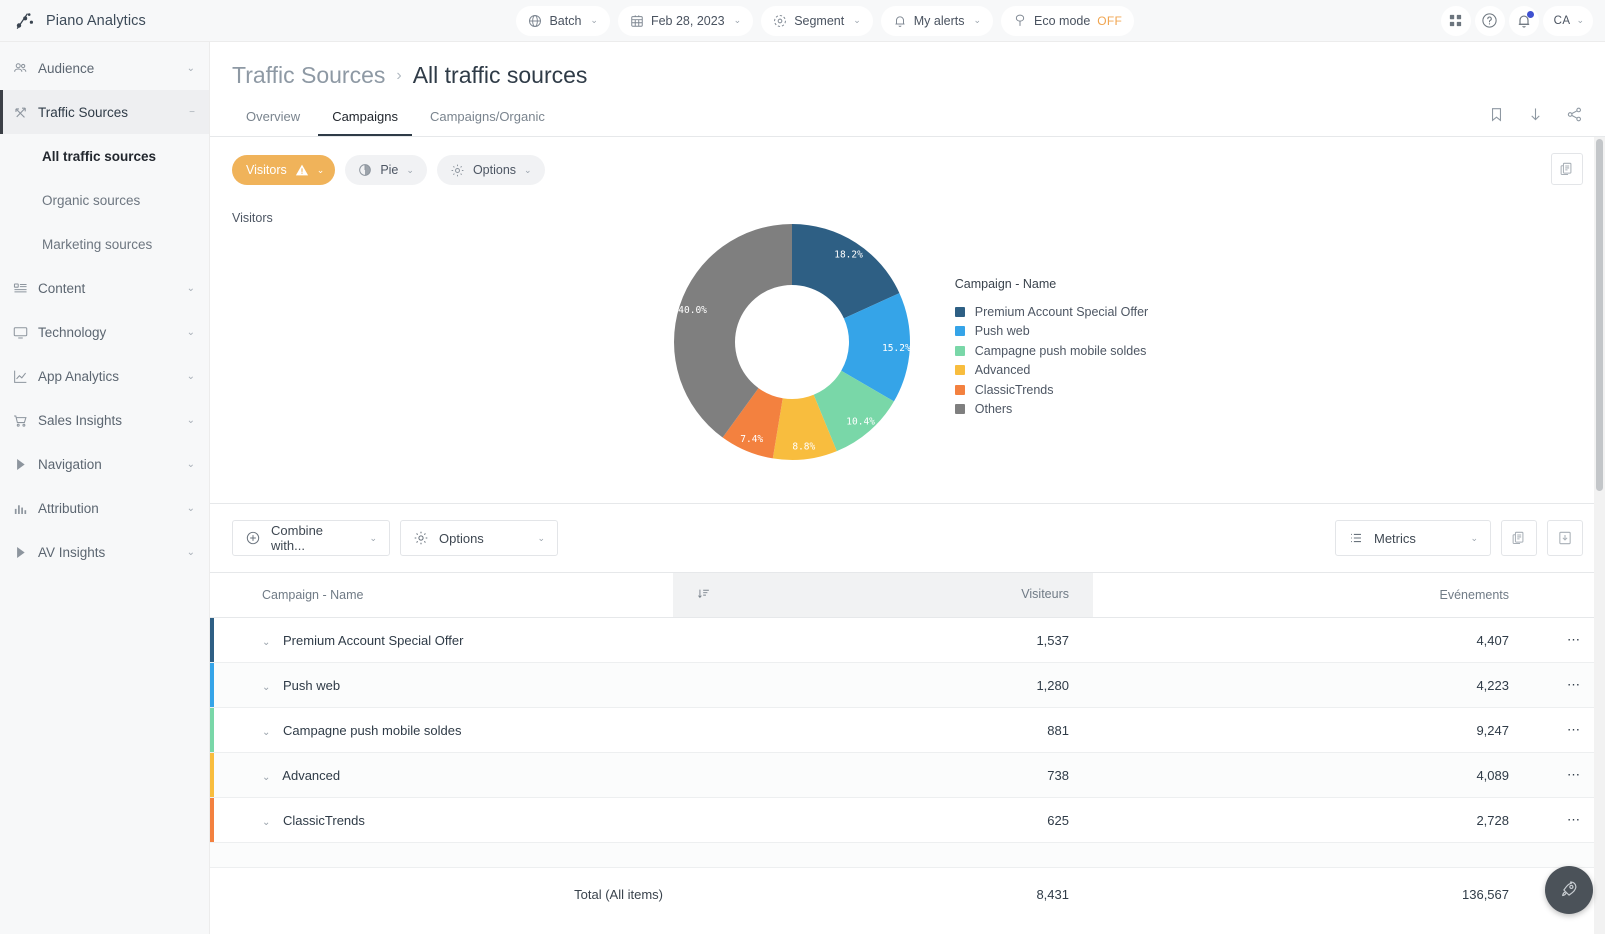 This screenshot has height=934, width=1605. I want to click on sidebar-subitem-label: Organic sources, so click(91, 200).